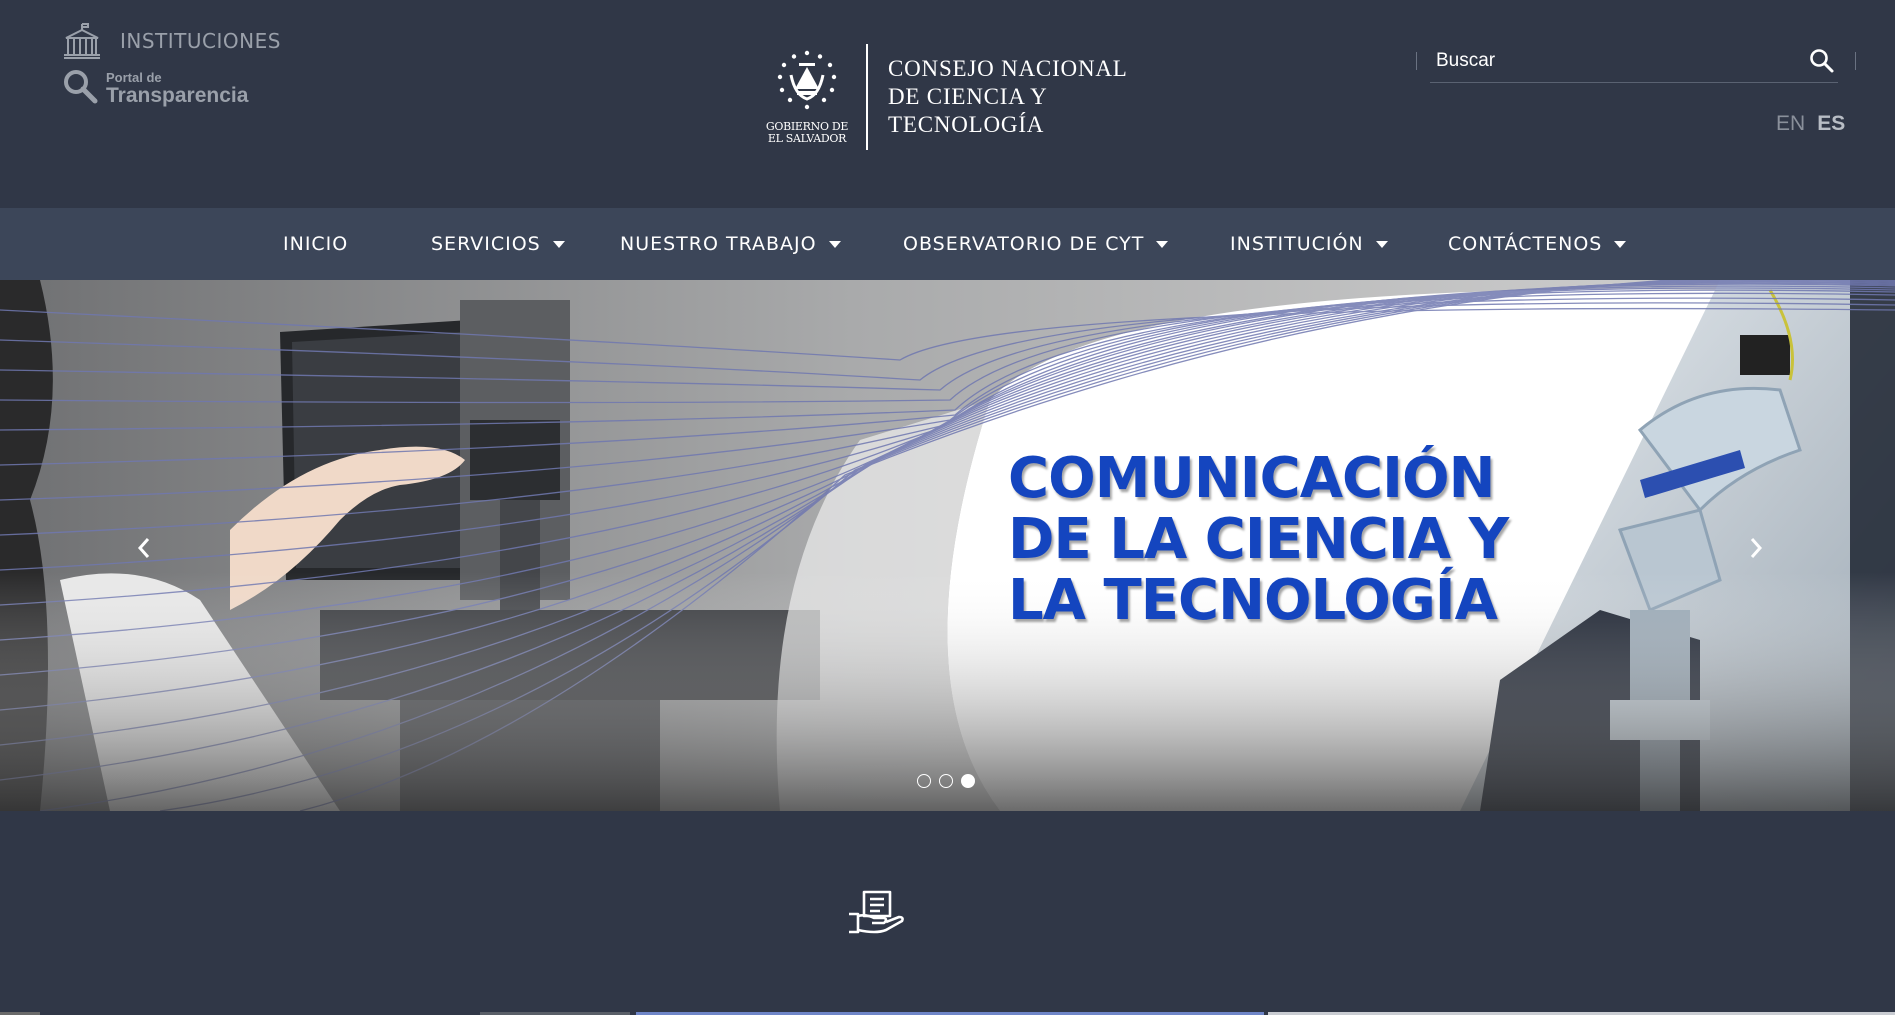 The height and width of the screenshot is (1015, 1895). What do you see at coordinates (968, 96) in the screenshot?
I see `organization-name-line2: DE CIENCIA Y` at bounding box center [968, 96].